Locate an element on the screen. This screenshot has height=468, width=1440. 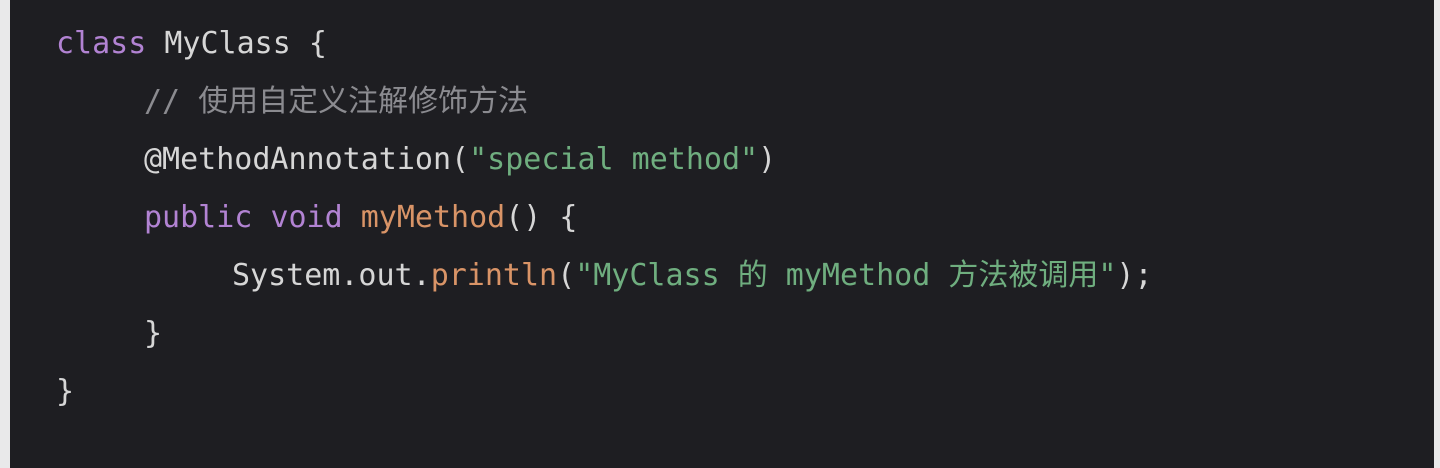
code-comment: // 使用自定义注解修饰方法 is located at coordinates (336, 101).